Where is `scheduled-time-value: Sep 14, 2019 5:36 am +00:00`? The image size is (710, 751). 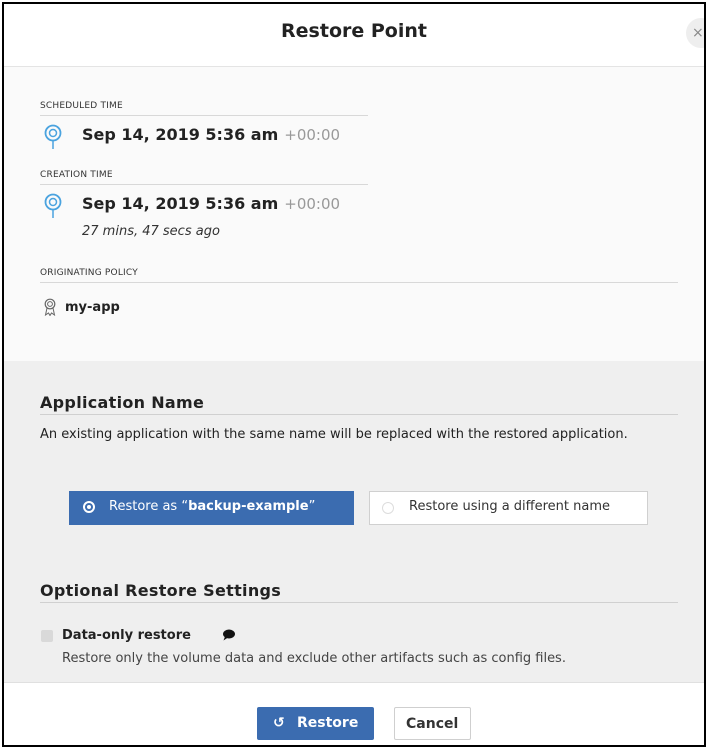
scheduled-time-value: Sep 14, 2019 5:36 am +00:00 is located at coordinates (211, 134).